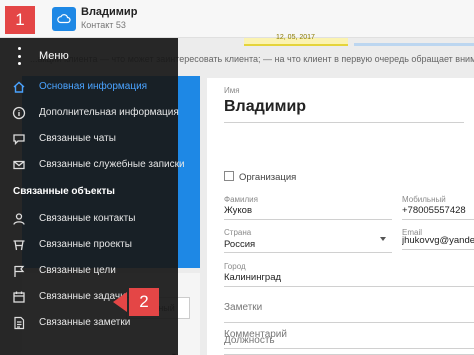  I want to click on surname-underline, so click(308, 219).